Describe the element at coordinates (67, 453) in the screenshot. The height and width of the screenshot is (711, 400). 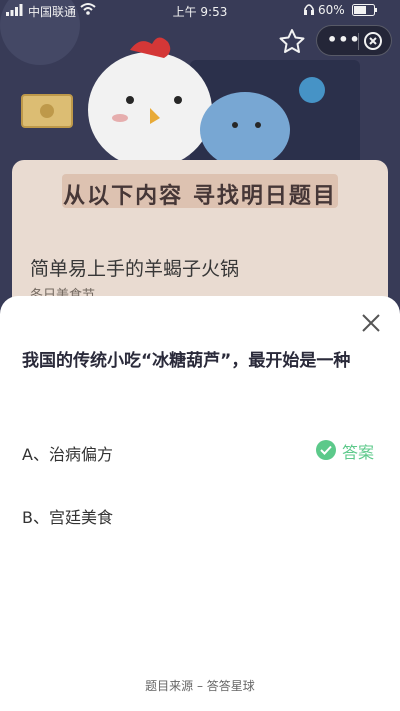
I see `option-a: A、治病偏方` at that location.